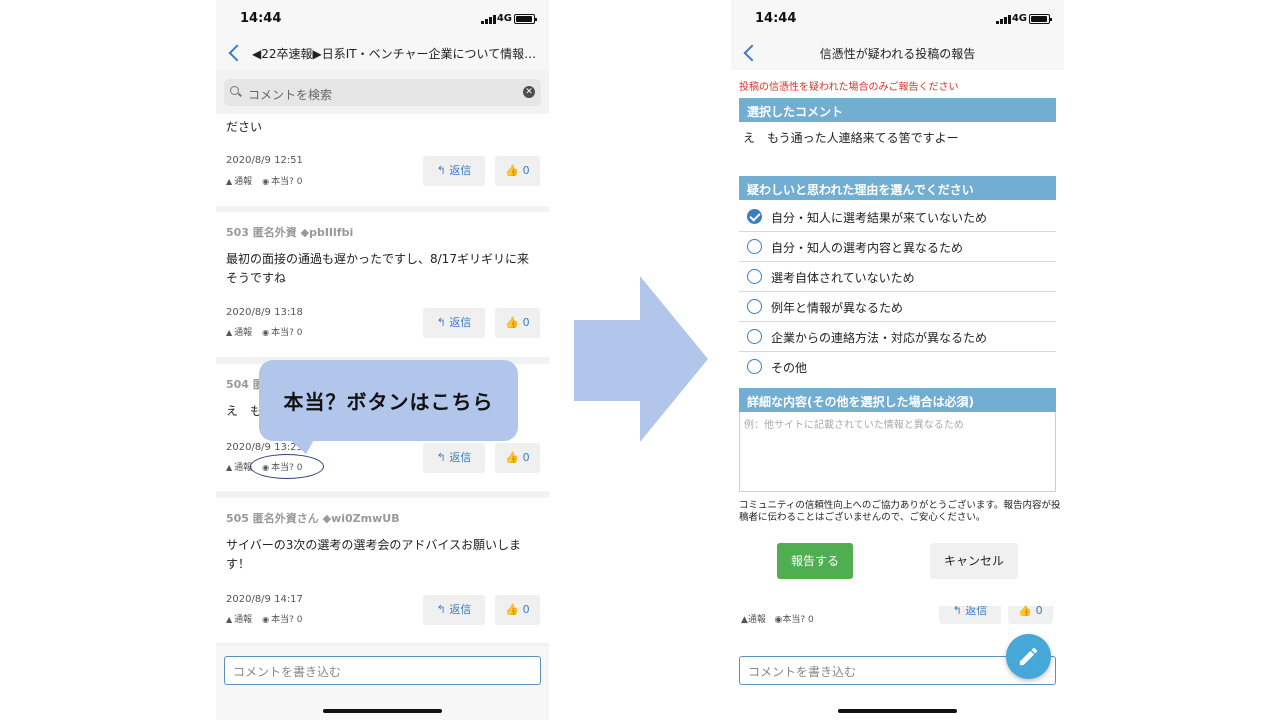 Image resolution: width=1280 pixels, height=720 pixels. What do you see at coordinates (843, 278) in the screenshot?
I see `reason-label: 選考自体されていないため` at bounding box center [843, 278].